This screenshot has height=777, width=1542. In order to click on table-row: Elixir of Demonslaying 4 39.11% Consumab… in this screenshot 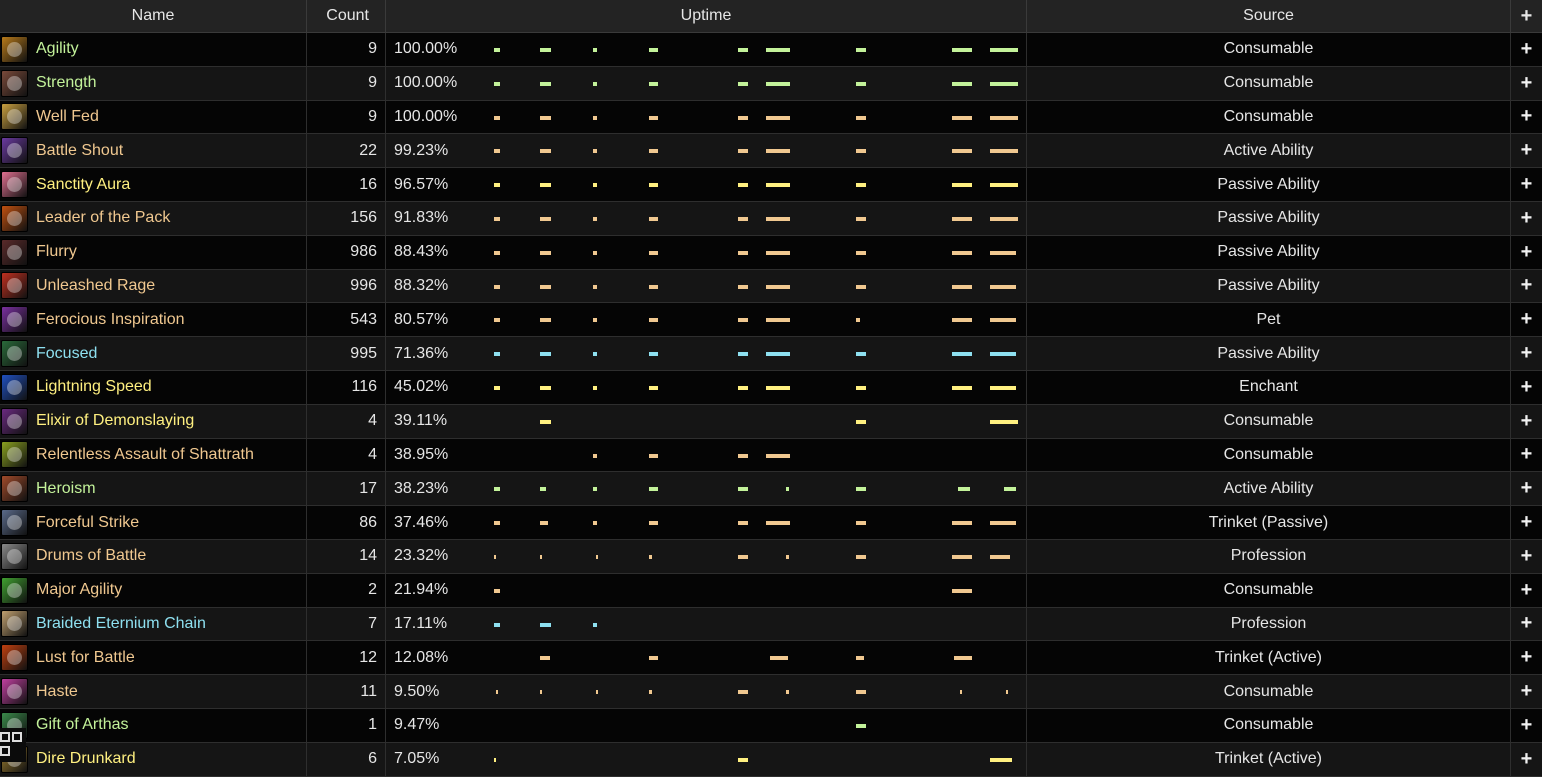, I will do `click(771, 421)`.